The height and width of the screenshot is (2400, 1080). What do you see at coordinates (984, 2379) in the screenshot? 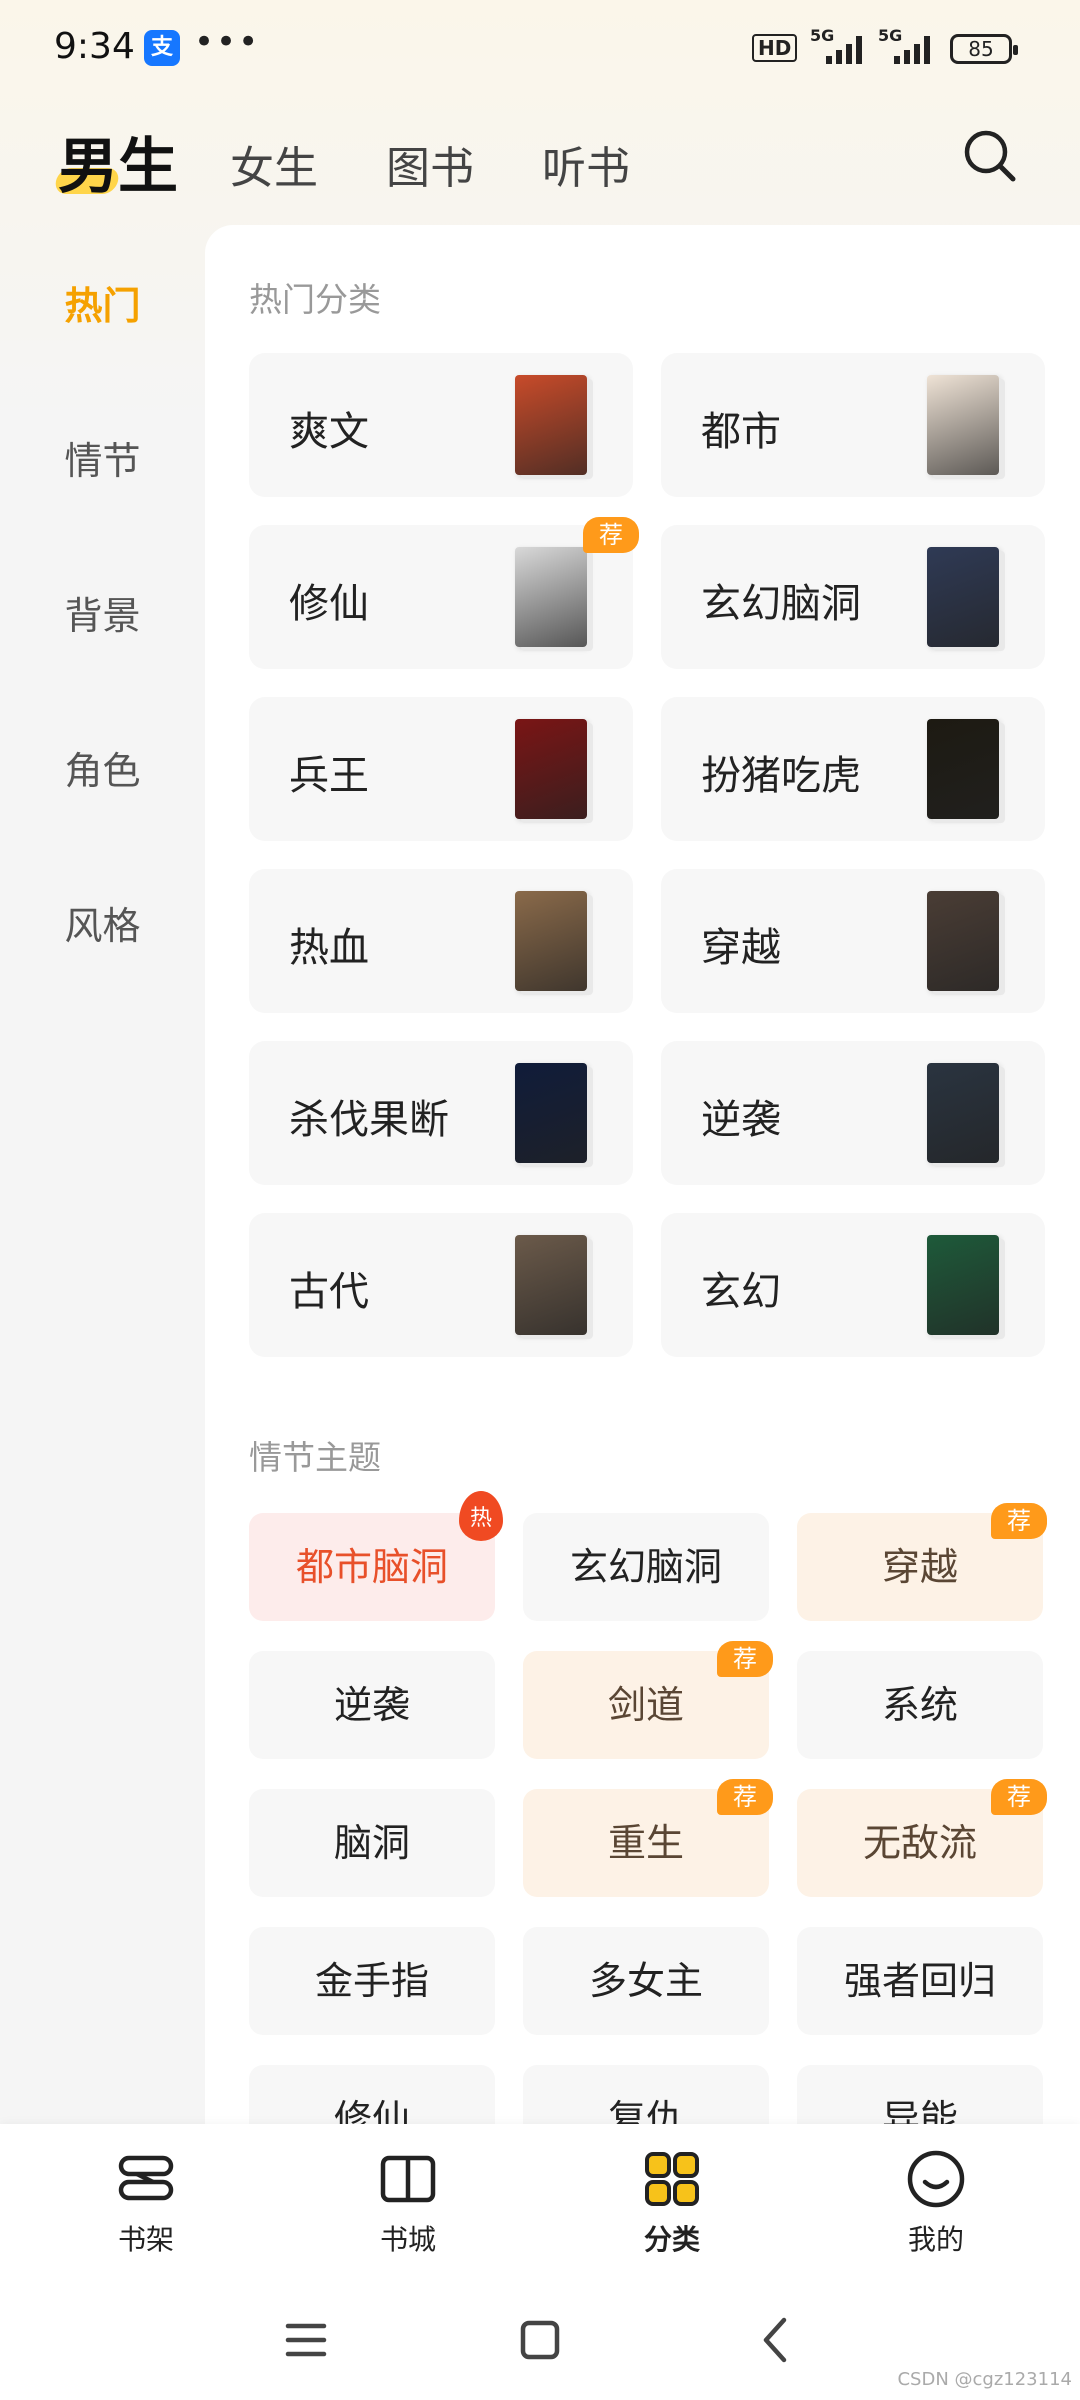
I see `watermark-text: CSDN @cgz123114` at bounding box center [984, 2379].